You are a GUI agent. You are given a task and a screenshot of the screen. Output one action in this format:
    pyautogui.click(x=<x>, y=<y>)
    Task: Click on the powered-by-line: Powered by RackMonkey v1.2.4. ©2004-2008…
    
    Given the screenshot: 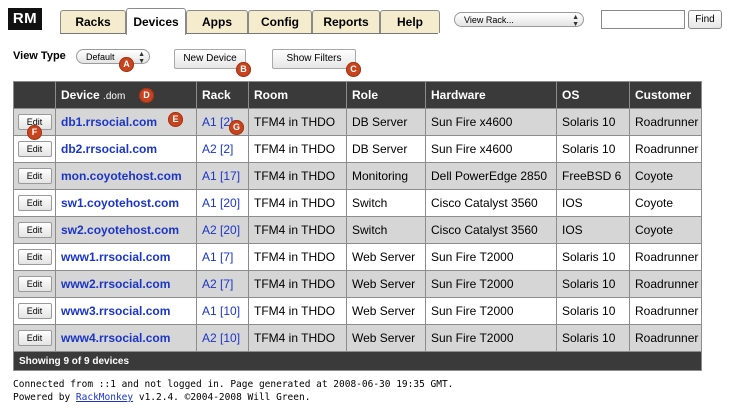 What is the action you would take?
    pyautogui.click(x=233, y=397)
    